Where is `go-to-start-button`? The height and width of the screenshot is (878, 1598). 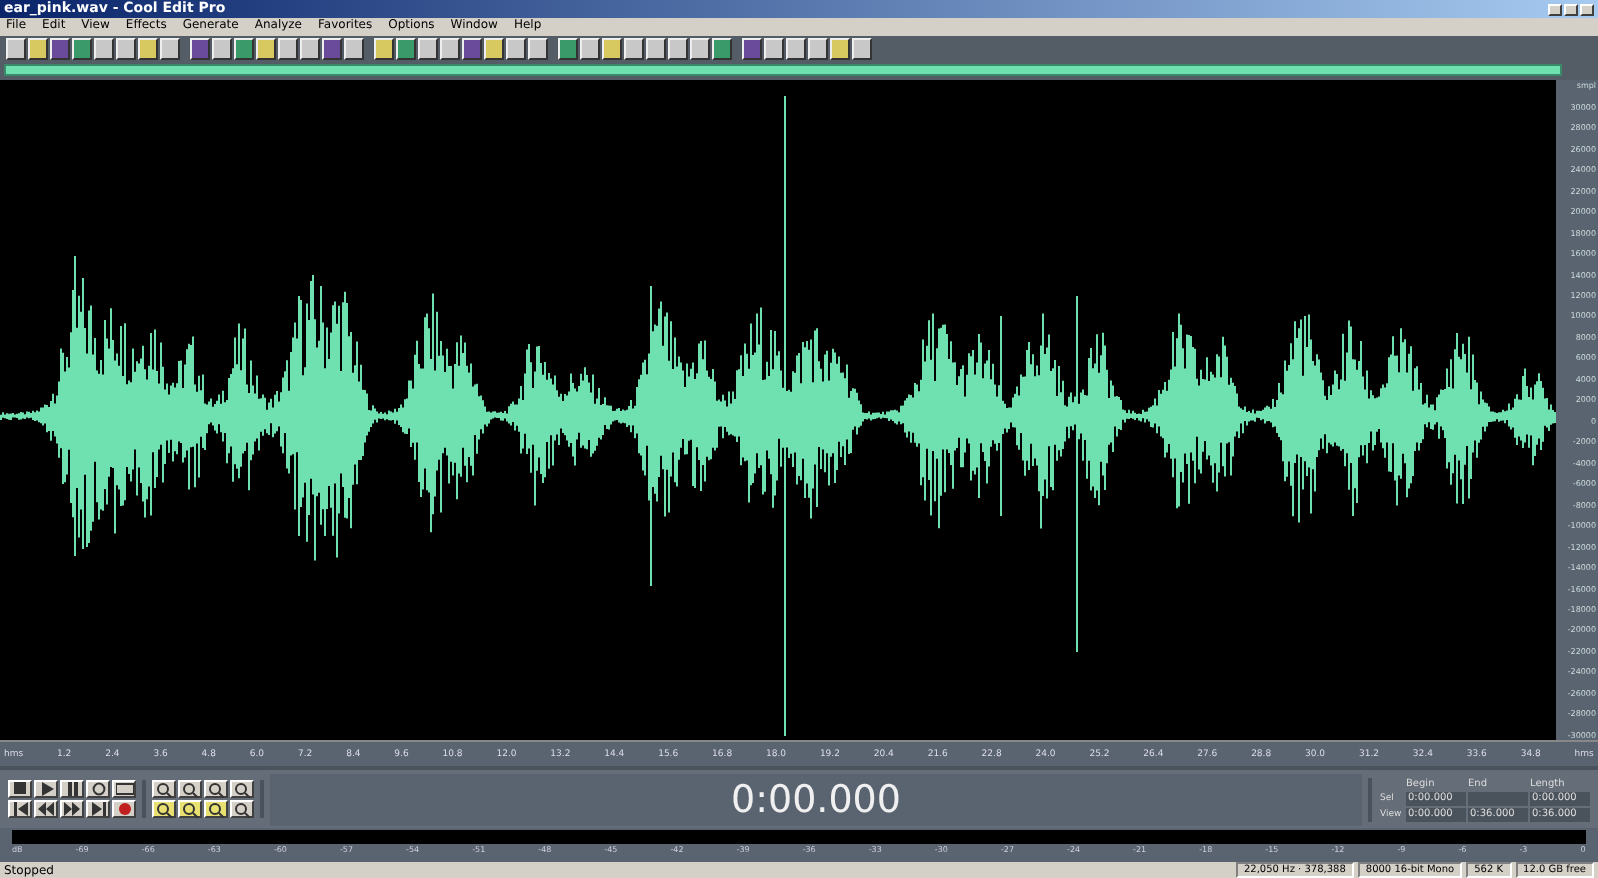
go-to-start-button is located at coordinates (20, 809).